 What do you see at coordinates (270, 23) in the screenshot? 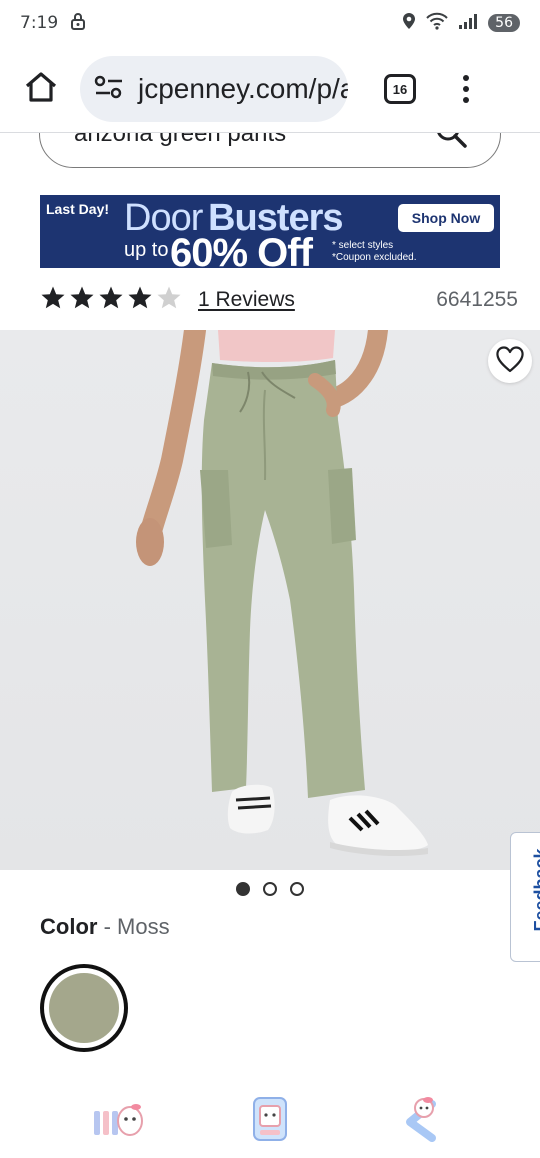
I see `status-bar: 7:19 56` at bounding box center [270, 23].